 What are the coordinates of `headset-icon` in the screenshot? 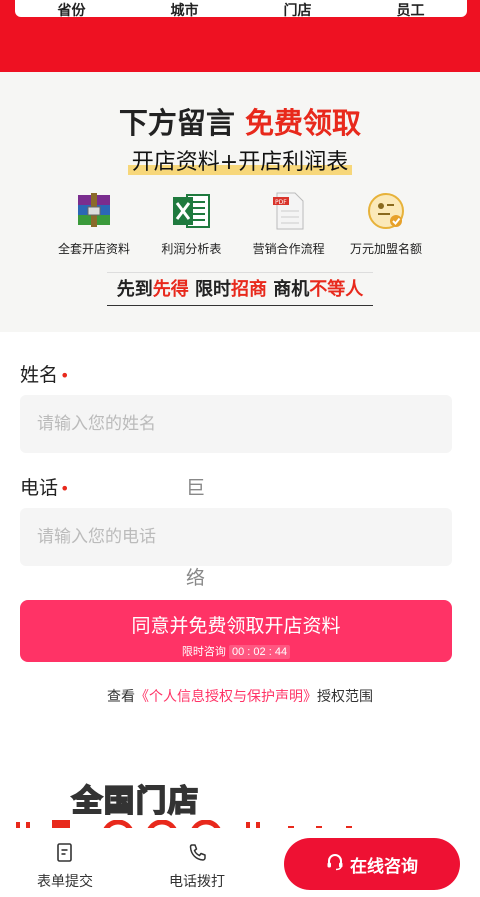 It's located at (335, 864).